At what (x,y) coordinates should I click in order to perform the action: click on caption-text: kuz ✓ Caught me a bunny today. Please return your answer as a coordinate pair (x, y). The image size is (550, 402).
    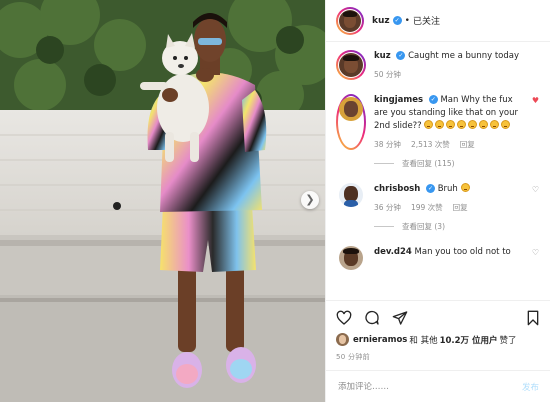
    Looking at the image, I should click on (457, 56).